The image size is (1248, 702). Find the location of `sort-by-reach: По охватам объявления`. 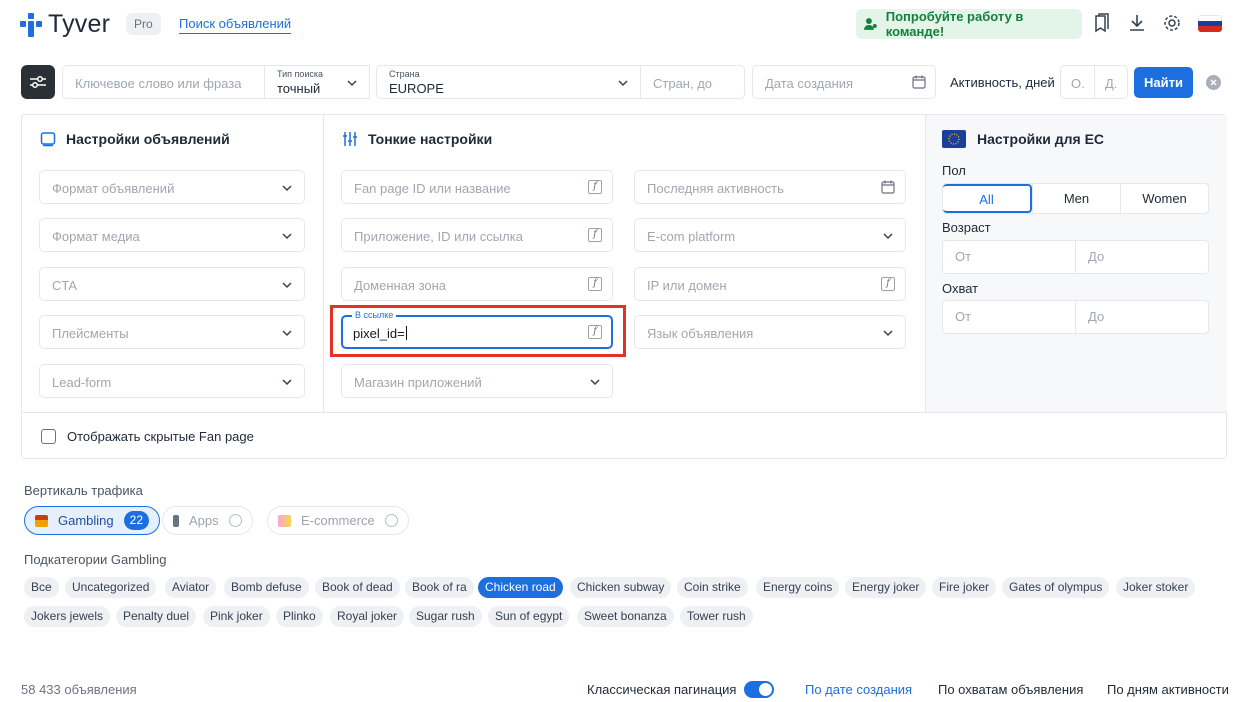

sort-by-reach: По охватам объявления is located at coordinates (1010, 689).